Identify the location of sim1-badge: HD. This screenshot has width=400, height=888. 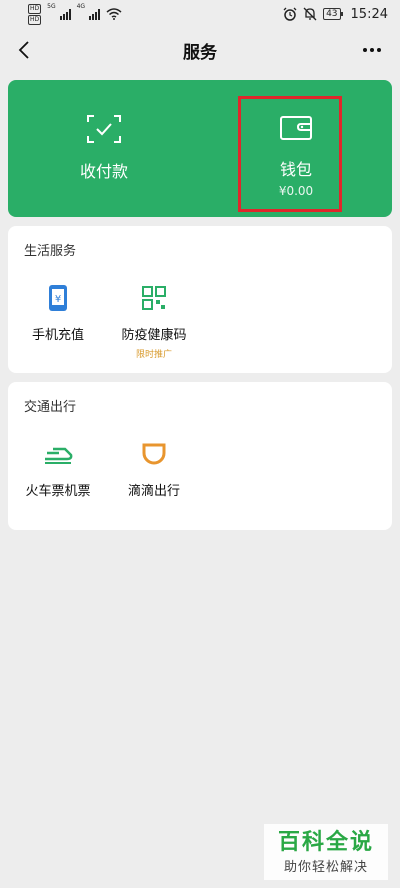
(35, 8).